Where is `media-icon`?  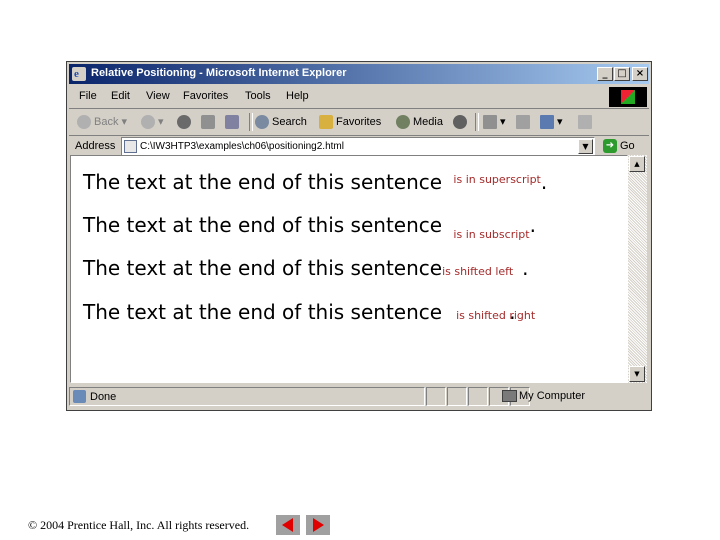
media-icon is located at coordinates (403, 122).